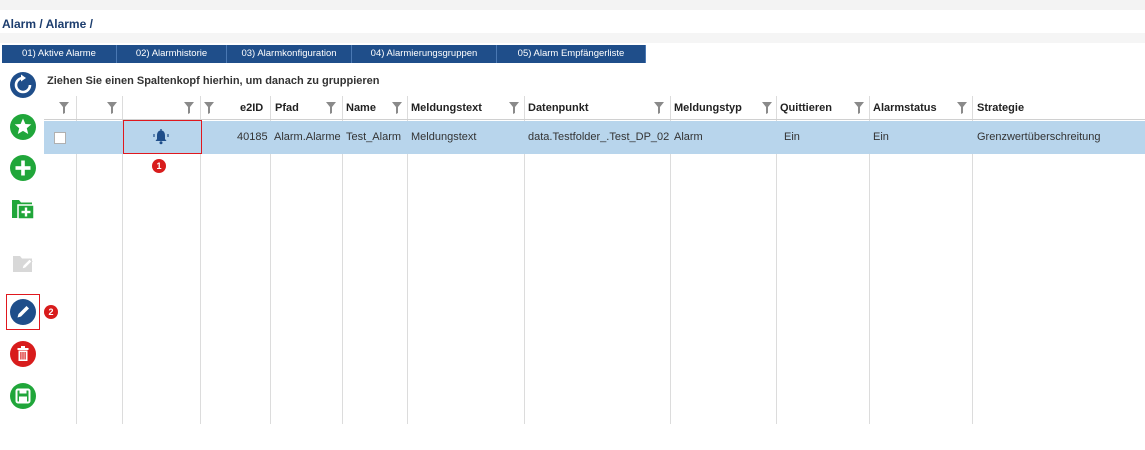  I want to click on cell-strategie: Grenzwertüberschreitung, so click(1039, 137).